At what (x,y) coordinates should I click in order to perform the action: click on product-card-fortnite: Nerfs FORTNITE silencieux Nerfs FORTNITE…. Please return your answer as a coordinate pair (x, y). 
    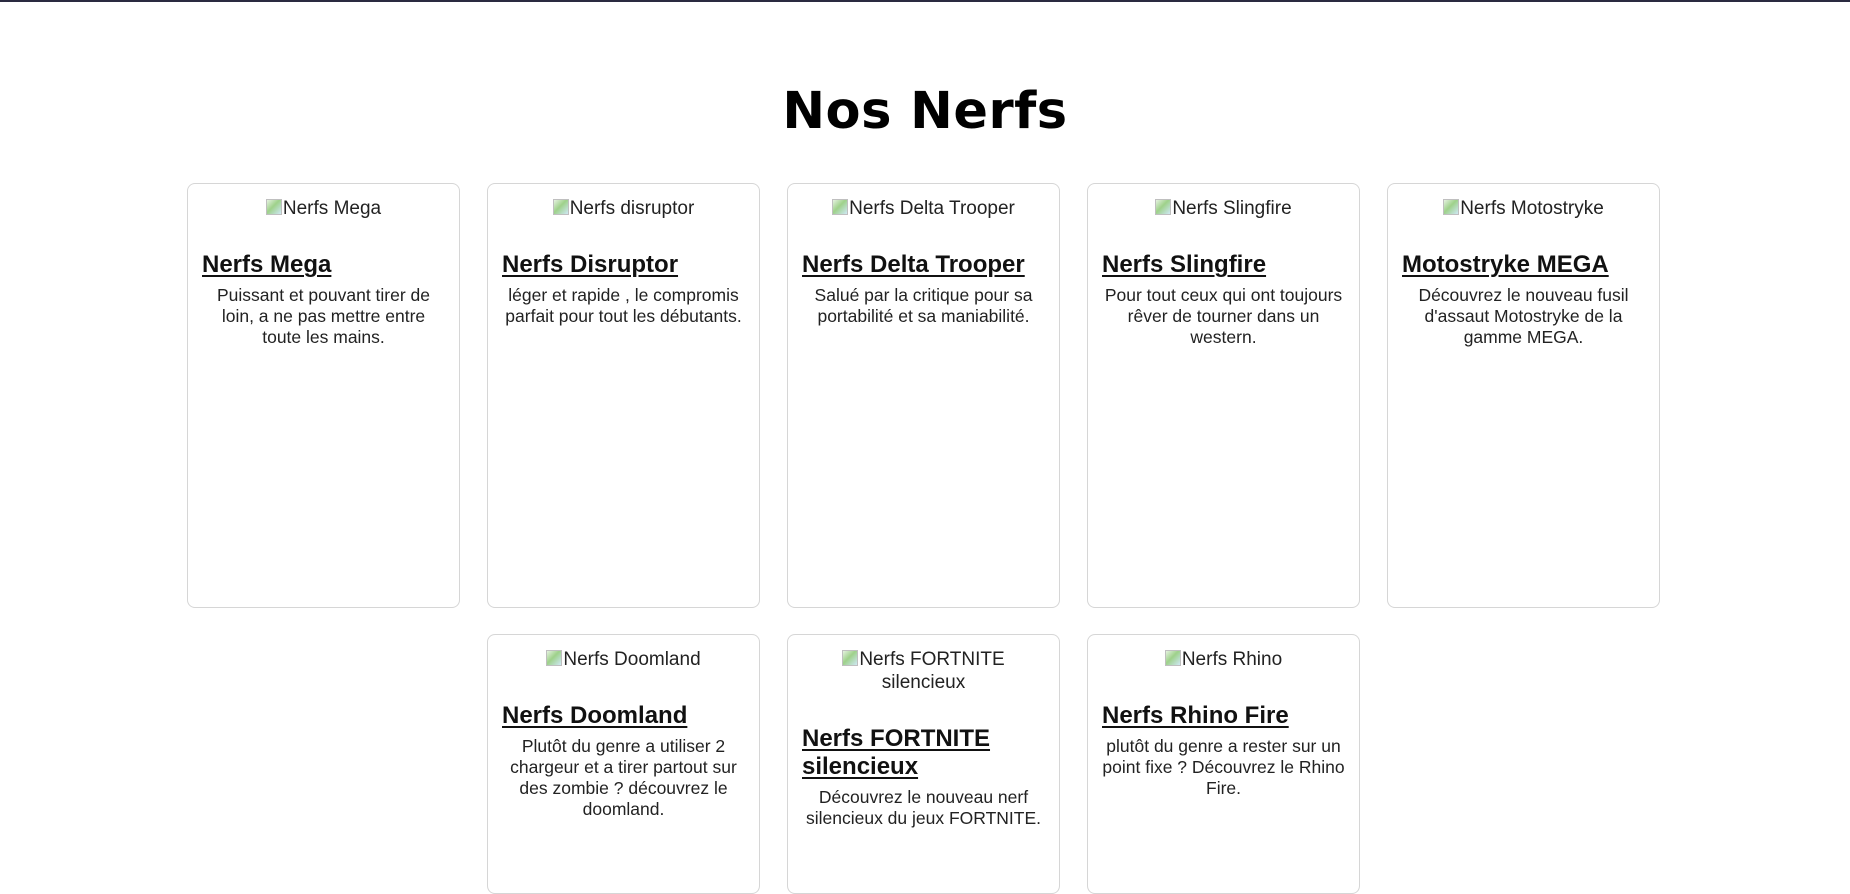
    Looking at the image, I should click on (923, 764).